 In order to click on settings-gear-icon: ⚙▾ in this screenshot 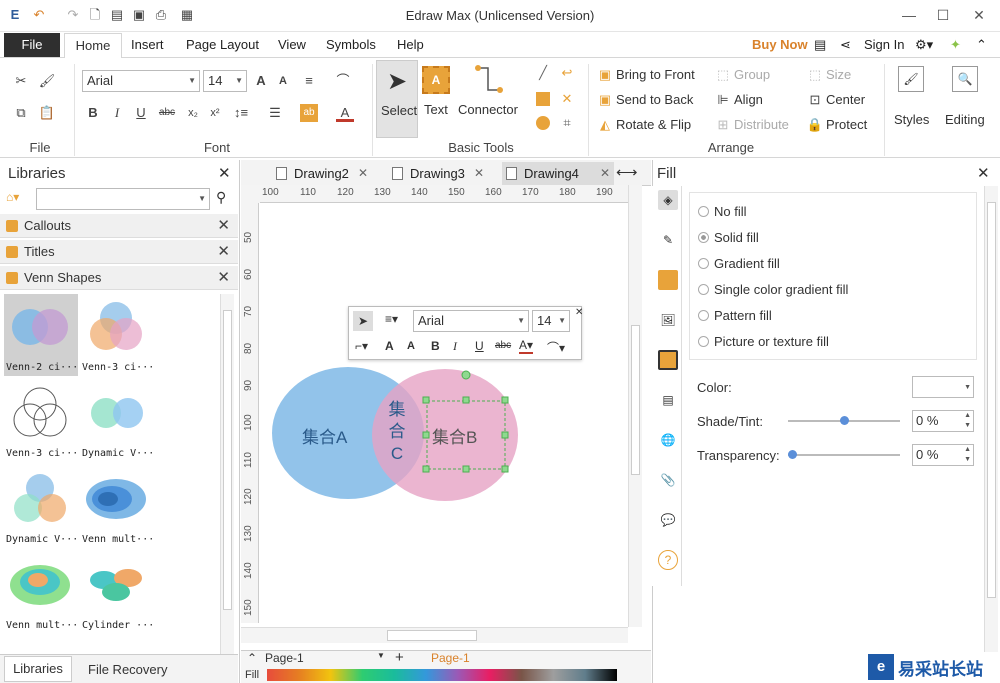, I will do `click(924, 45)`.